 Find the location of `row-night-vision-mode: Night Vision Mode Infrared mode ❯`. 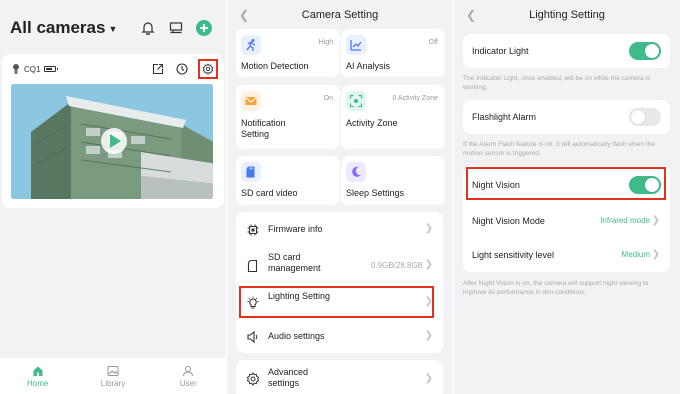

row-night-vision-mode: Night Vision Mode Infrared mode ❯ is located at coordinates (566, 221).